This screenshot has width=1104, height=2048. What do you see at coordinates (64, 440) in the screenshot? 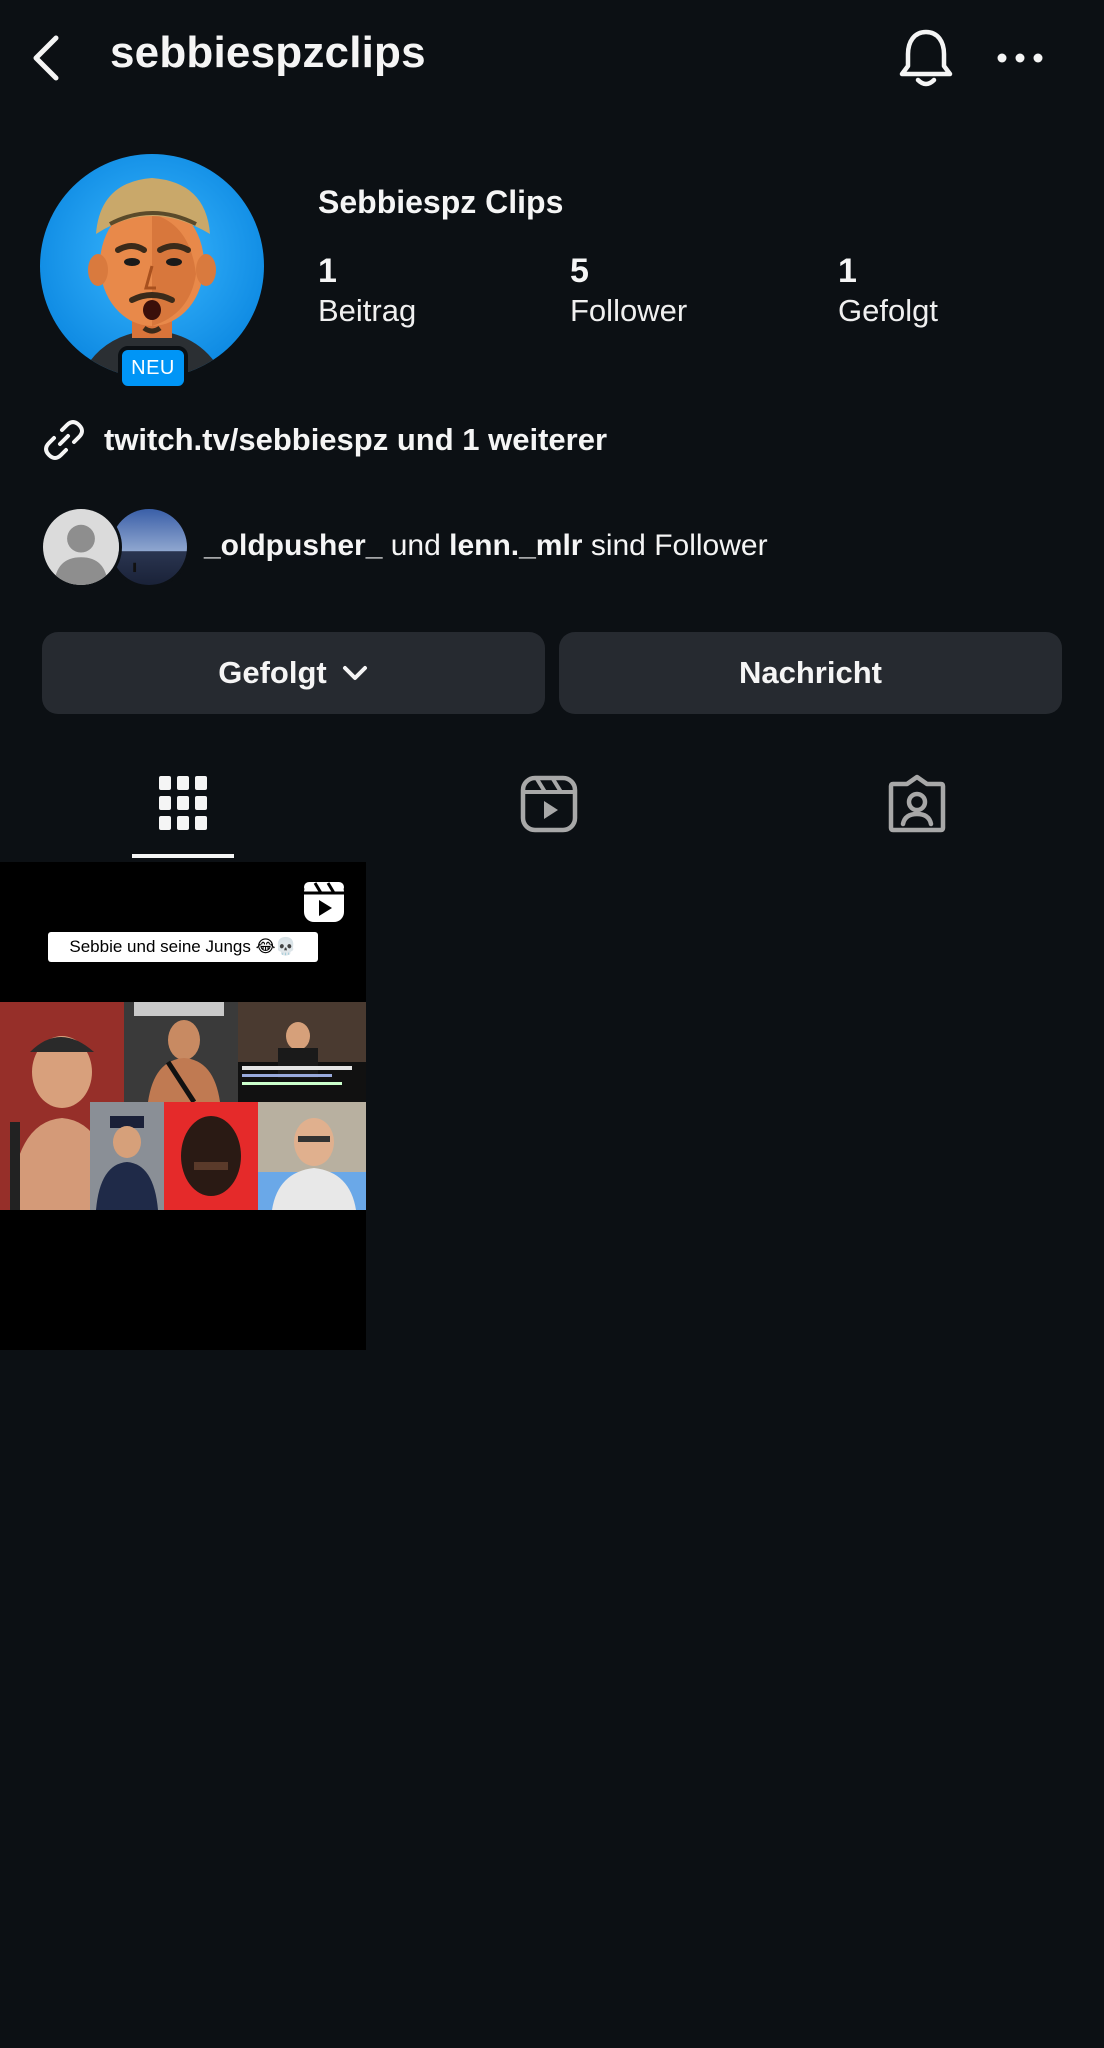
I see `link-icon` at bounding box center [64, 440].